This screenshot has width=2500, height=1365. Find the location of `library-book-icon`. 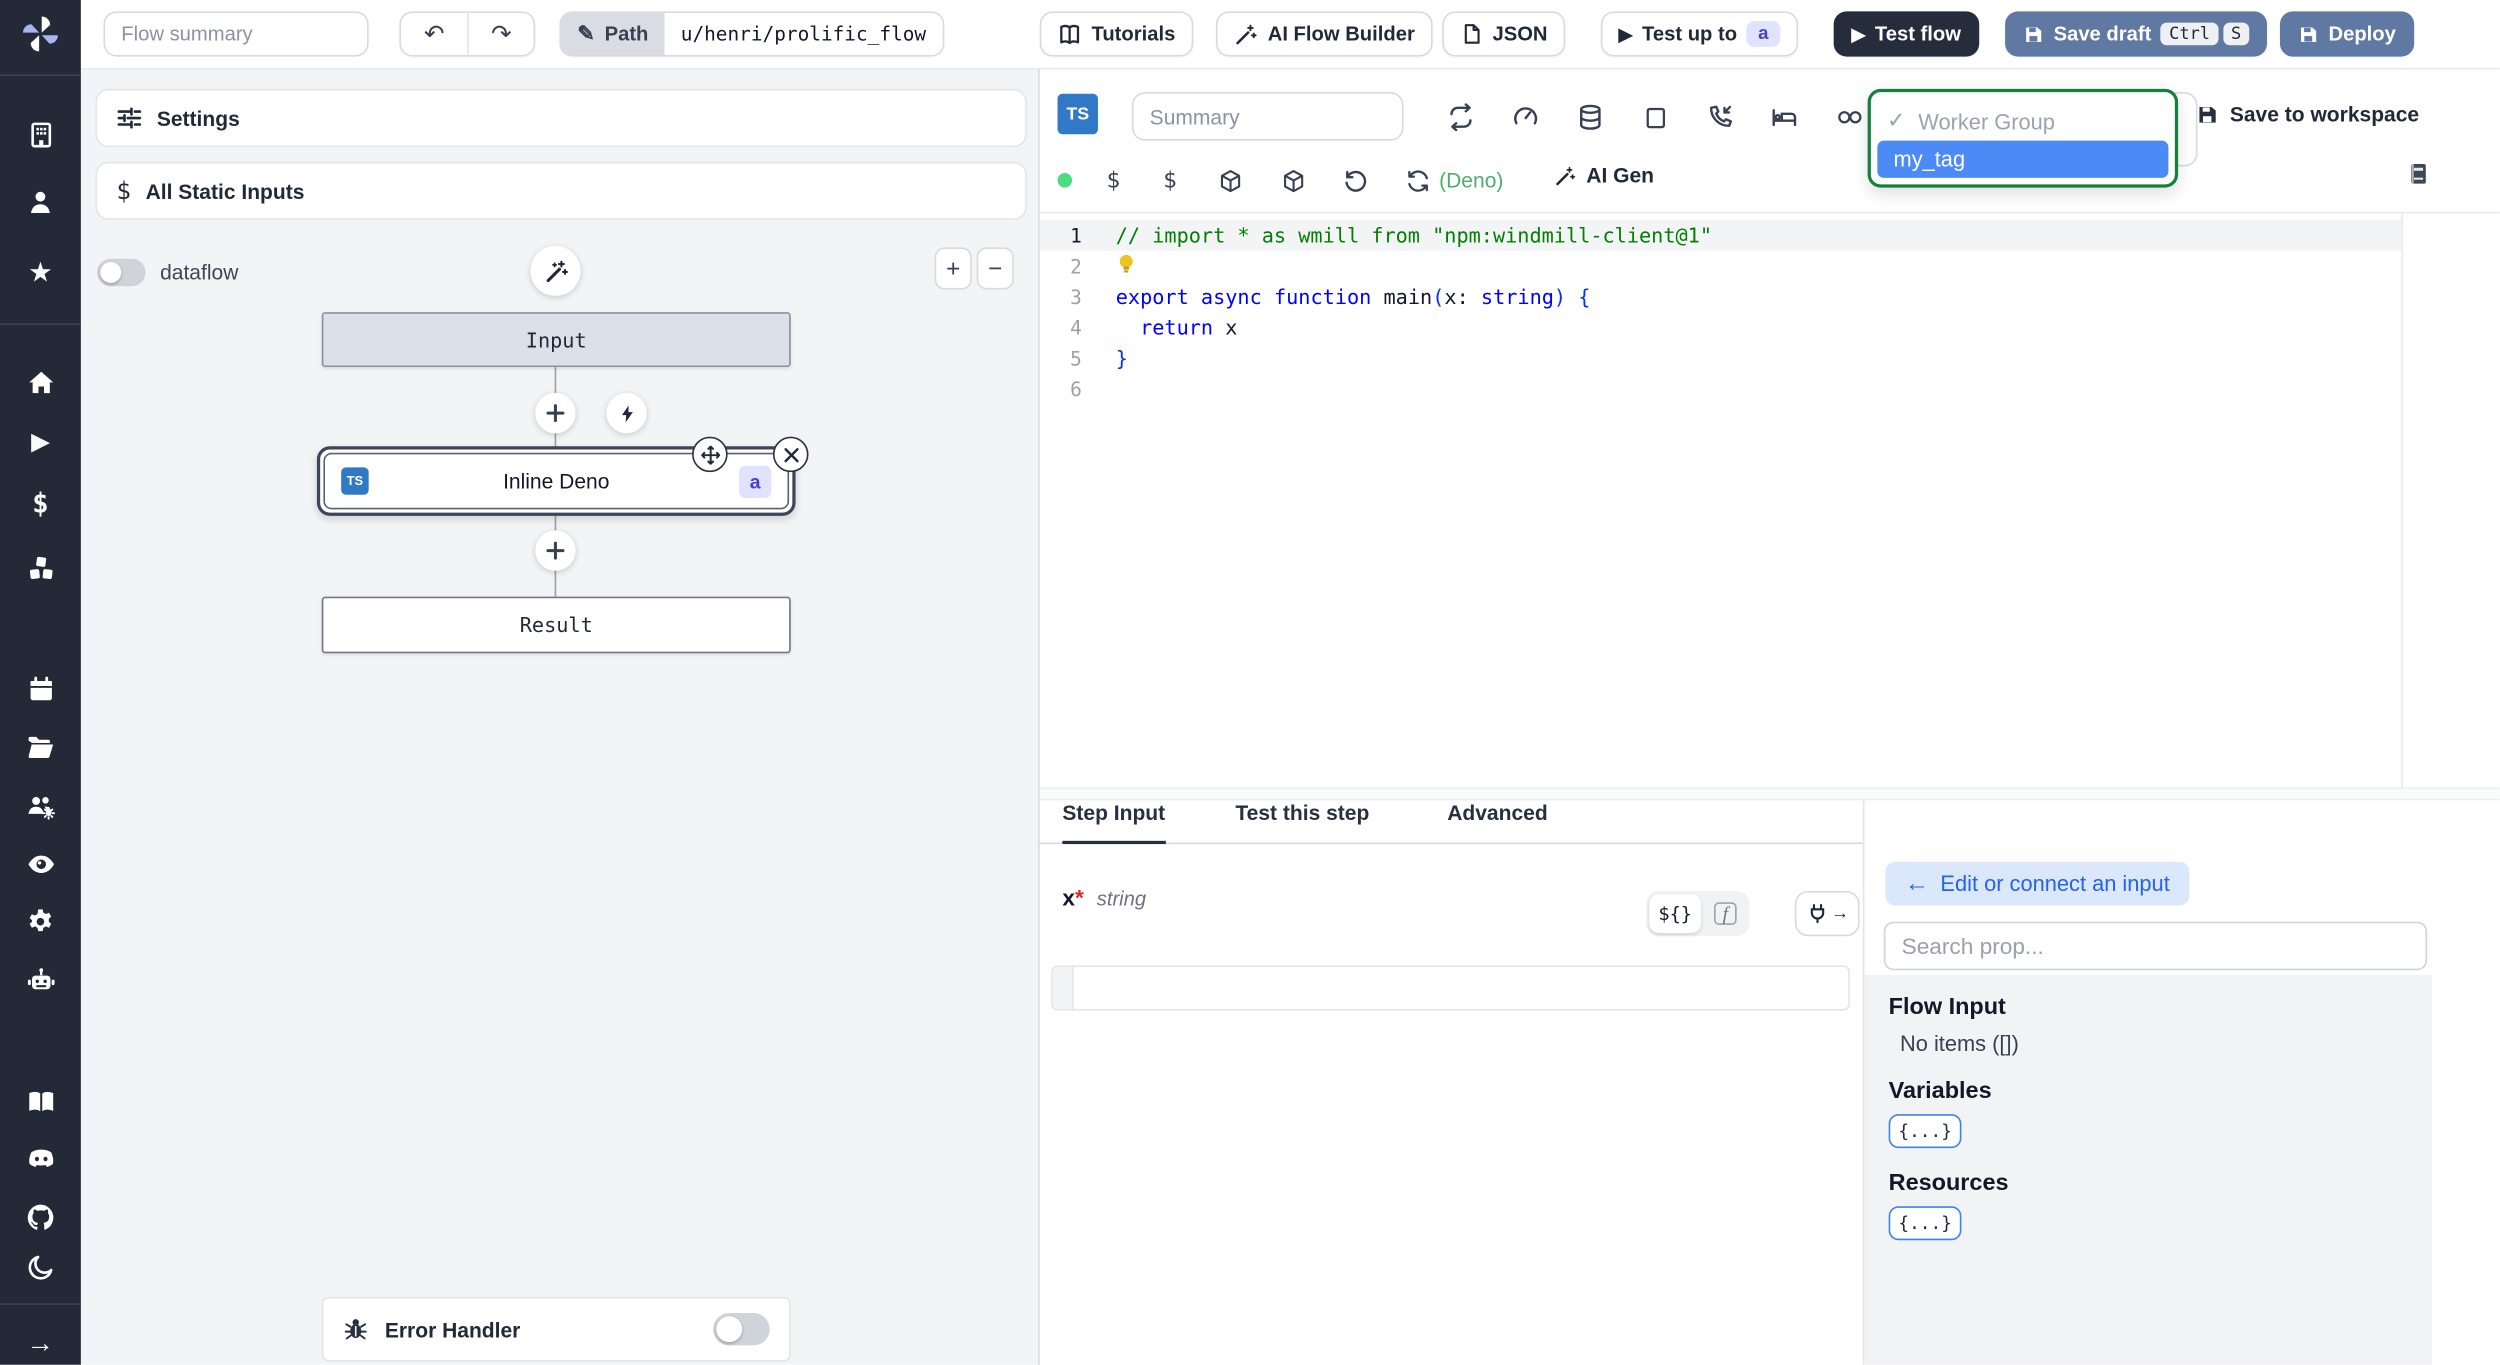

library-book-icon is located at coordinates (2418, 174).